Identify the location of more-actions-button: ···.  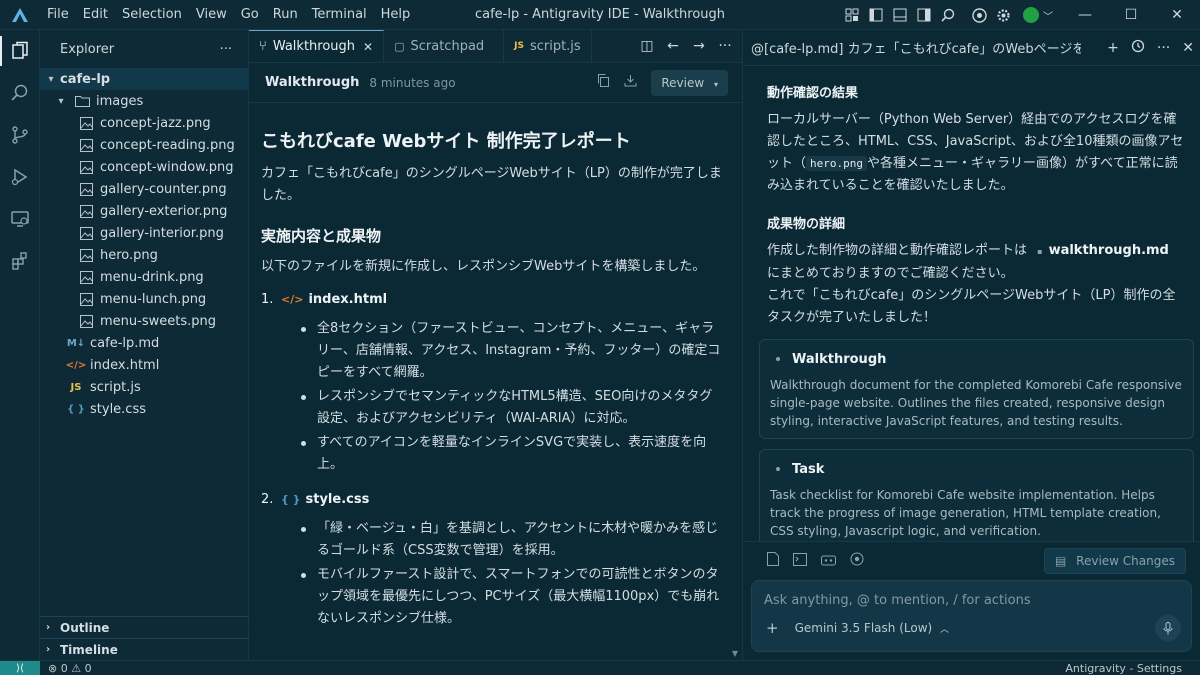
(226, 49).